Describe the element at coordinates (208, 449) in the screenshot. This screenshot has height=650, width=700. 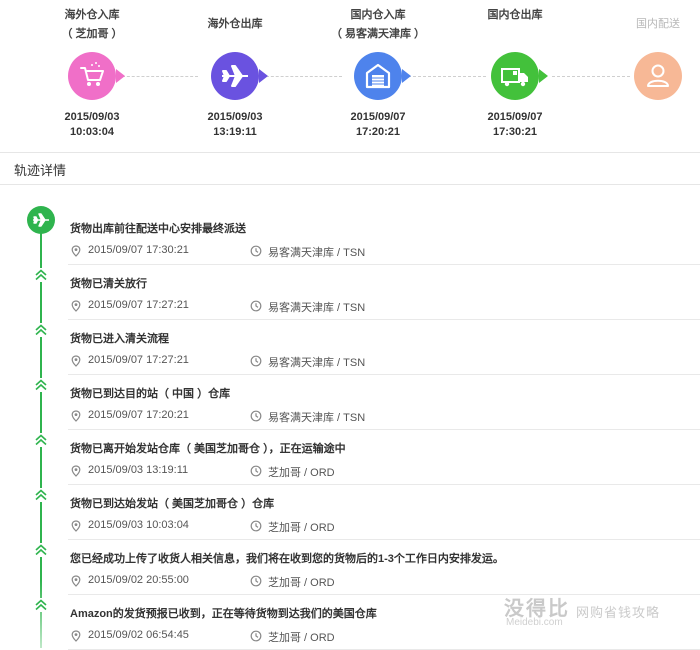
I see `tracking-message: 货物已离开始发站仓库（ 美国芝加哥仓 ），正在运输途中` at that location.